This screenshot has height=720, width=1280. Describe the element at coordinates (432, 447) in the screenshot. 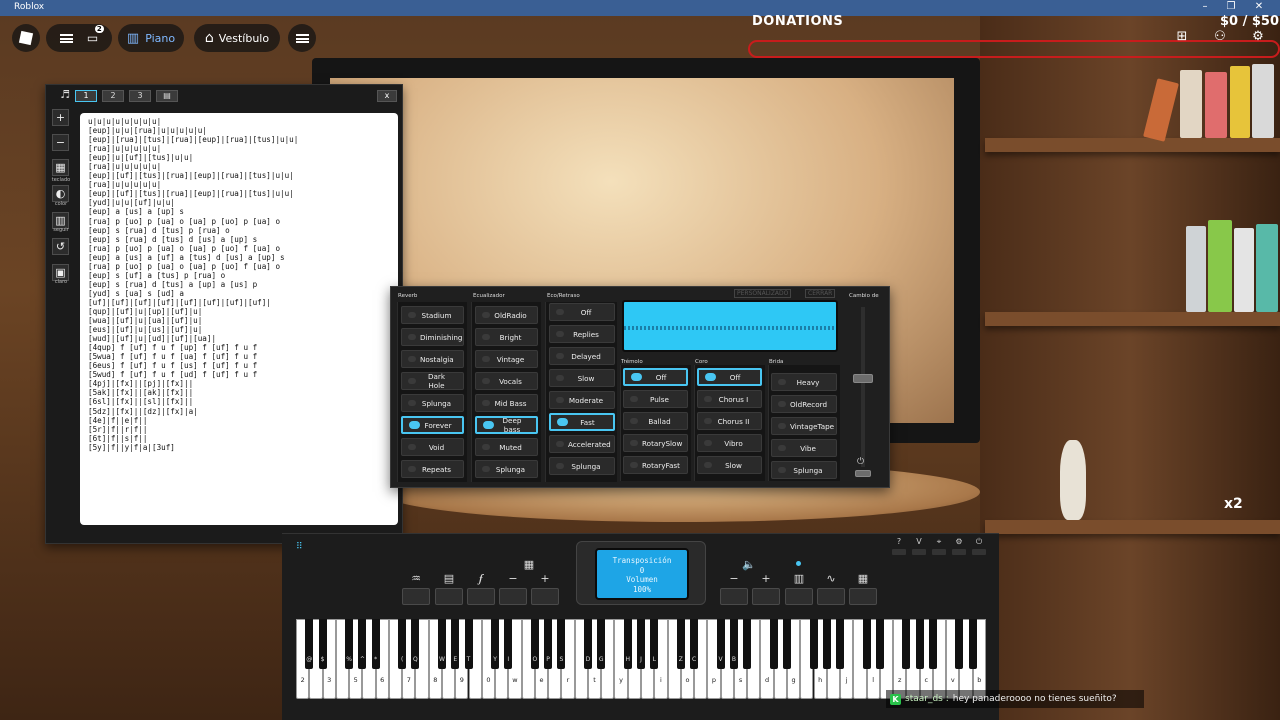

I see `fx-option-reverb: Void` at that location.